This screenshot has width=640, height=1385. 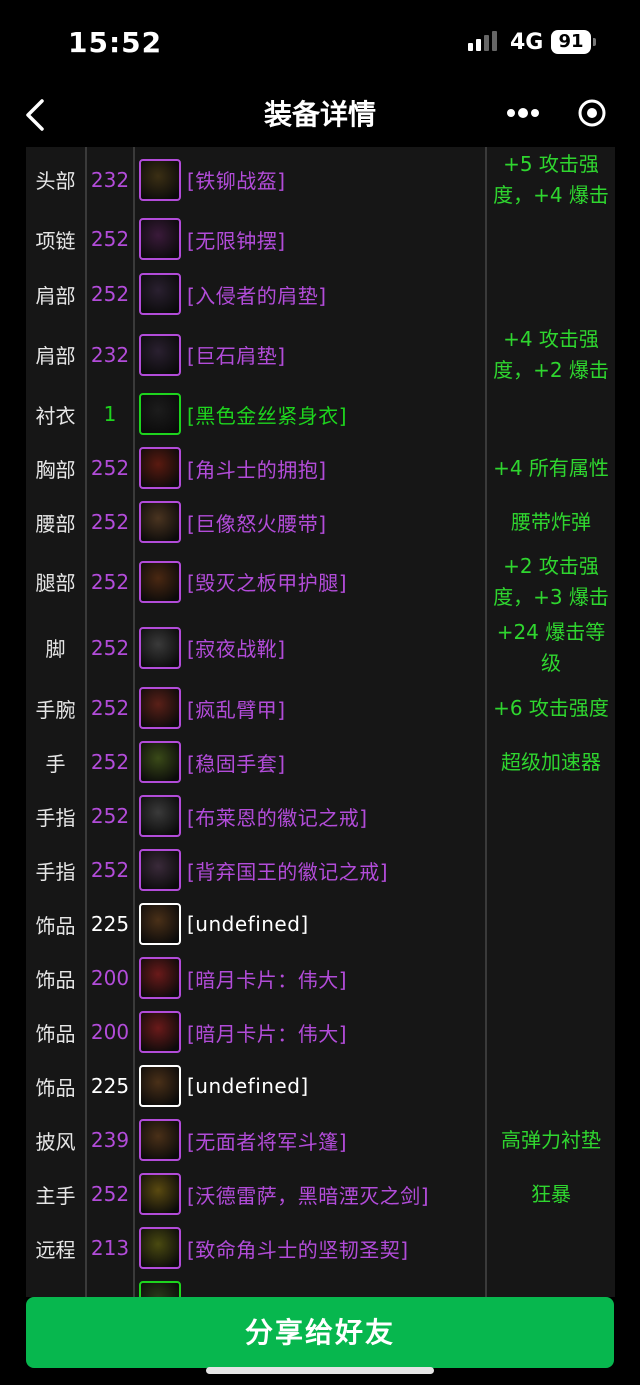 What do you see at coordinates (236, 647) in the screenshot?
I see `item-name-link: [寂夜战靴]` at bounding box center [236, 647].